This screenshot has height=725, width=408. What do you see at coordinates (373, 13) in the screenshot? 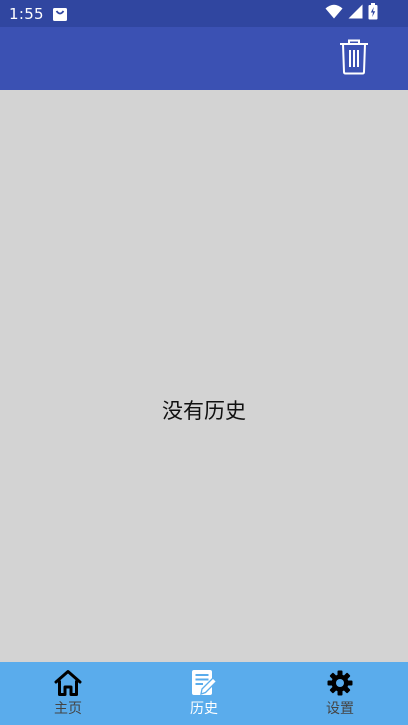
I see `battery-charging-icon` at bounding box center [373, 13].